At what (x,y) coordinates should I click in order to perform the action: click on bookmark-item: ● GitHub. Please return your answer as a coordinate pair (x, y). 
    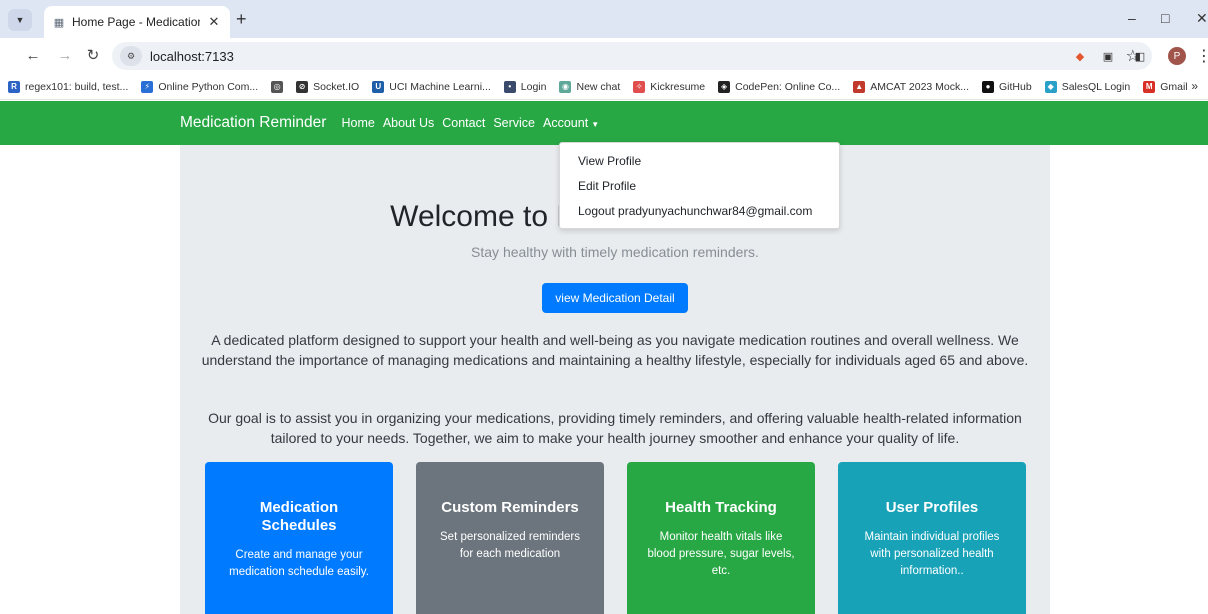
    Looking at the image, I should click on (1007, 86).